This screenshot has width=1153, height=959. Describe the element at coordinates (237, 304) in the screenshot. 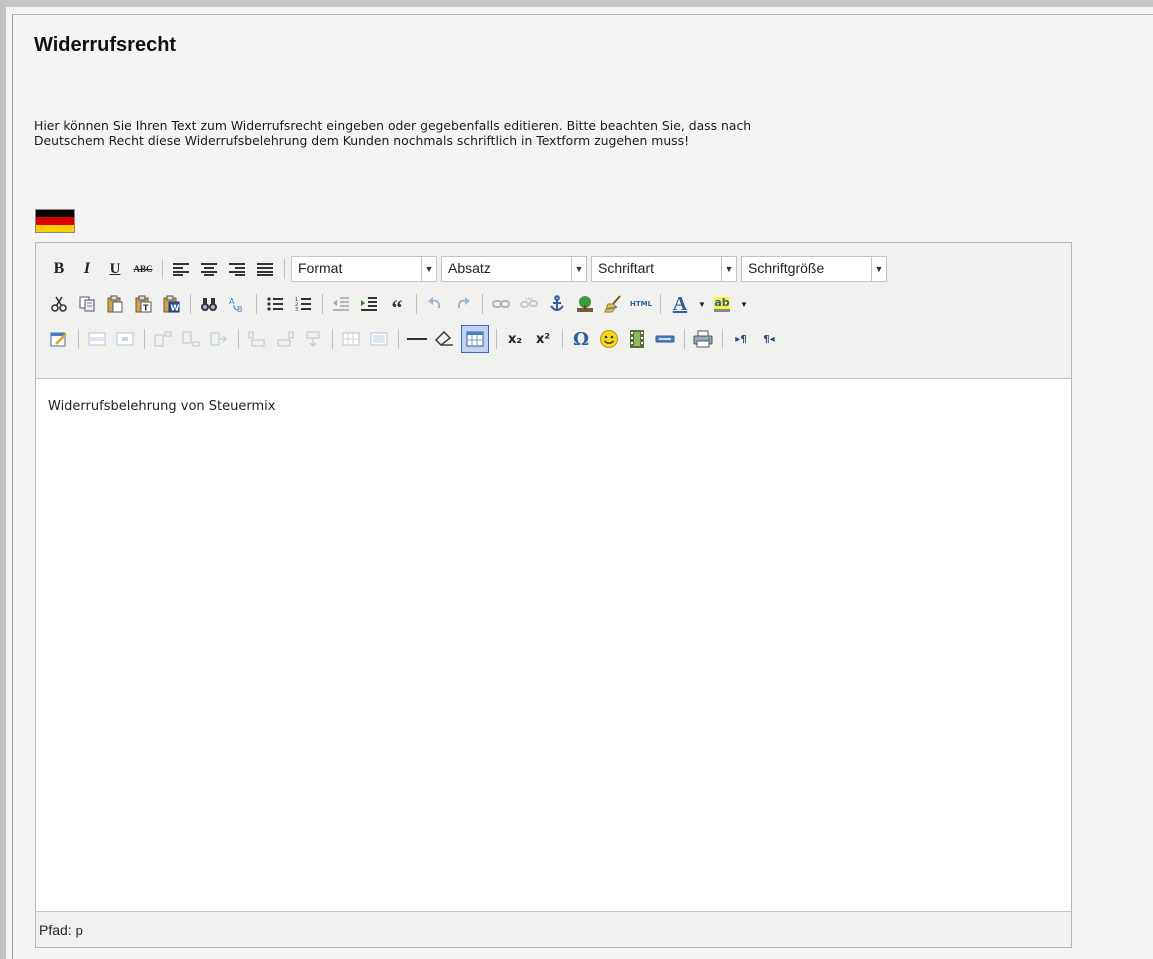

I see `replace-icon: AB` at that location.